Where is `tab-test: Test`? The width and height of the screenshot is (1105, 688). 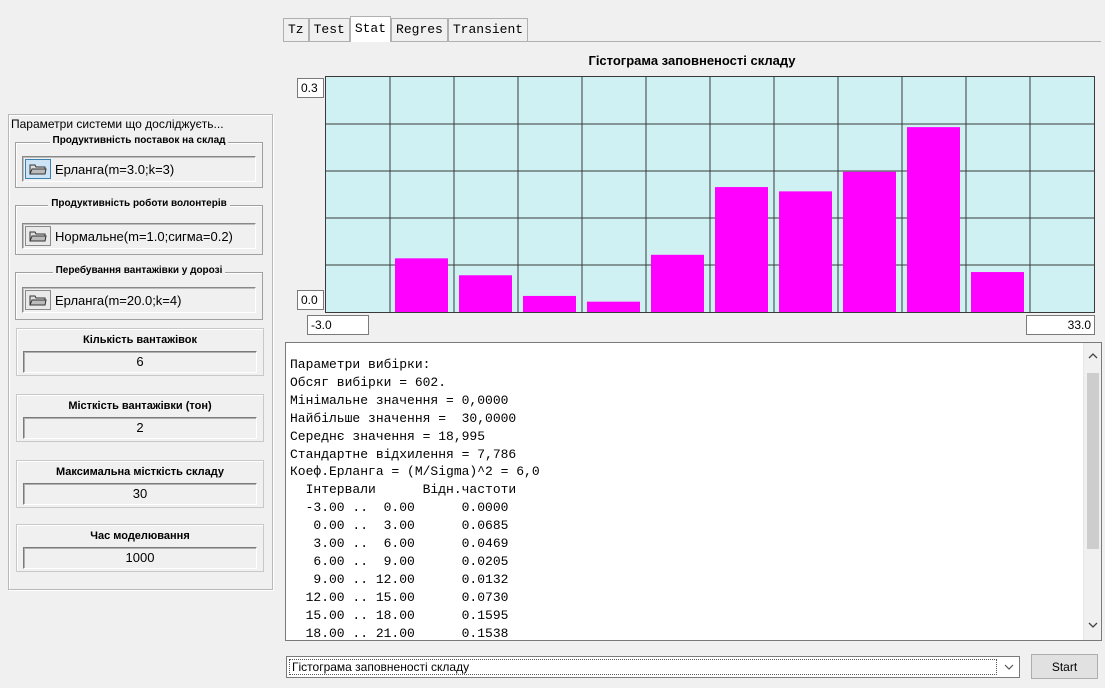
tab-test: Test is located at coordinates (329, 29).